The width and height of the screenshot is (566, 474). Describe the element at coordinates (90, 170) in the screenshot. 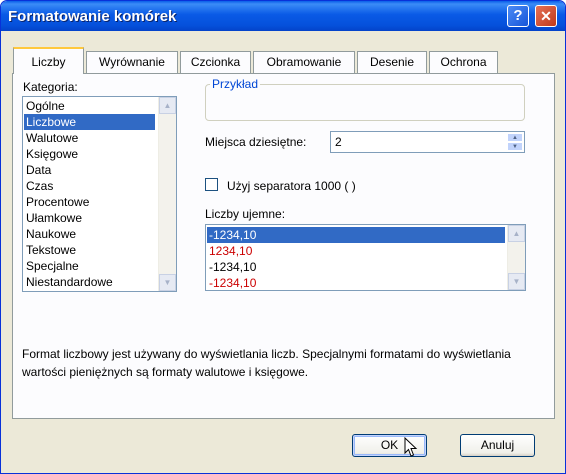

I see `category-item-data: Data` at that location.